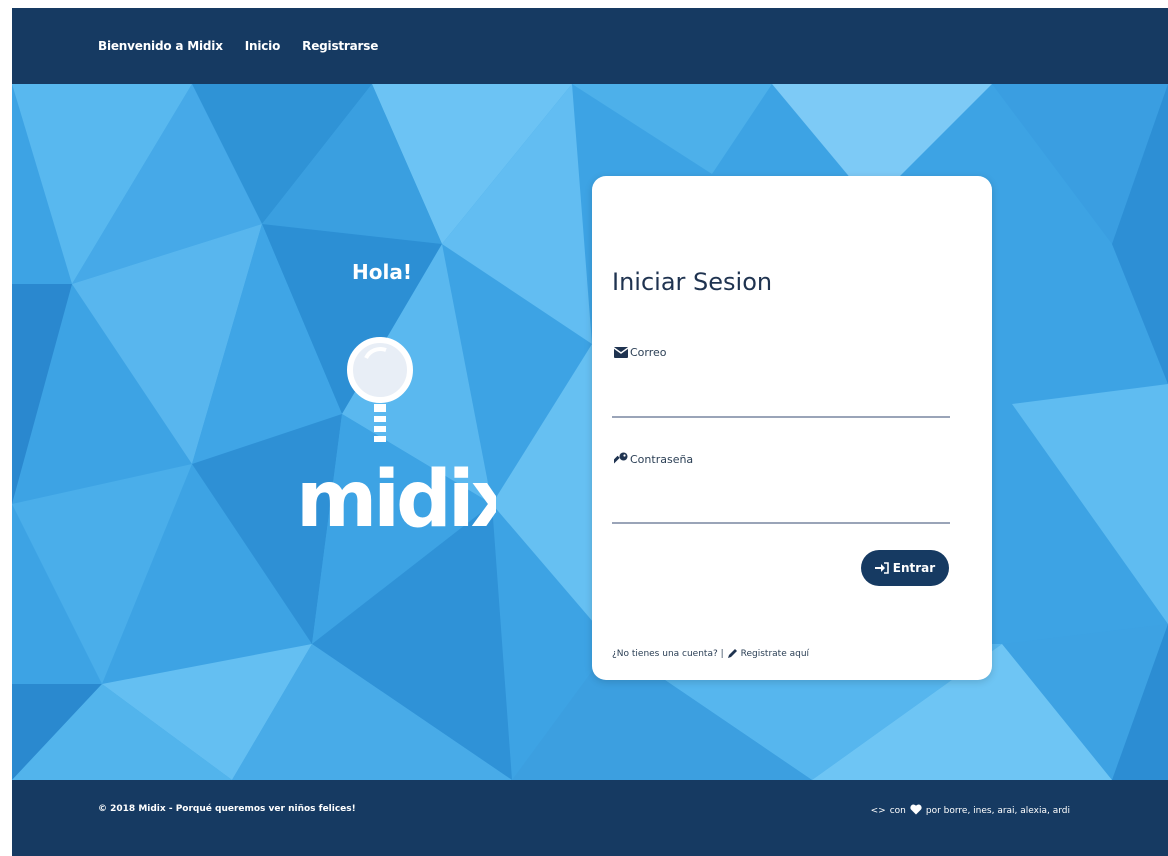 The height and width of the screenshot is (856, 1168). What do you see at coordinates (396, 433) in the screenshot?
I see `midix-logo: midix` at bounding box center [396, 433].